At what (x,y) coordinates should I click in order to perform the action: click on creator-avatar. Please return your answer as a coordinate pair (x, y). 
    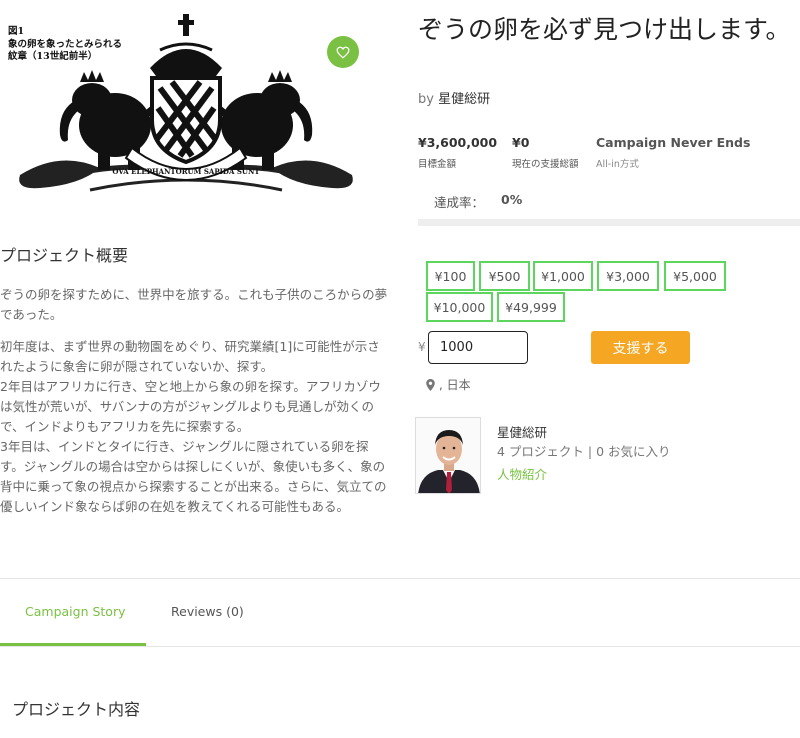
    Looking at the image, I should click on (448, 455).